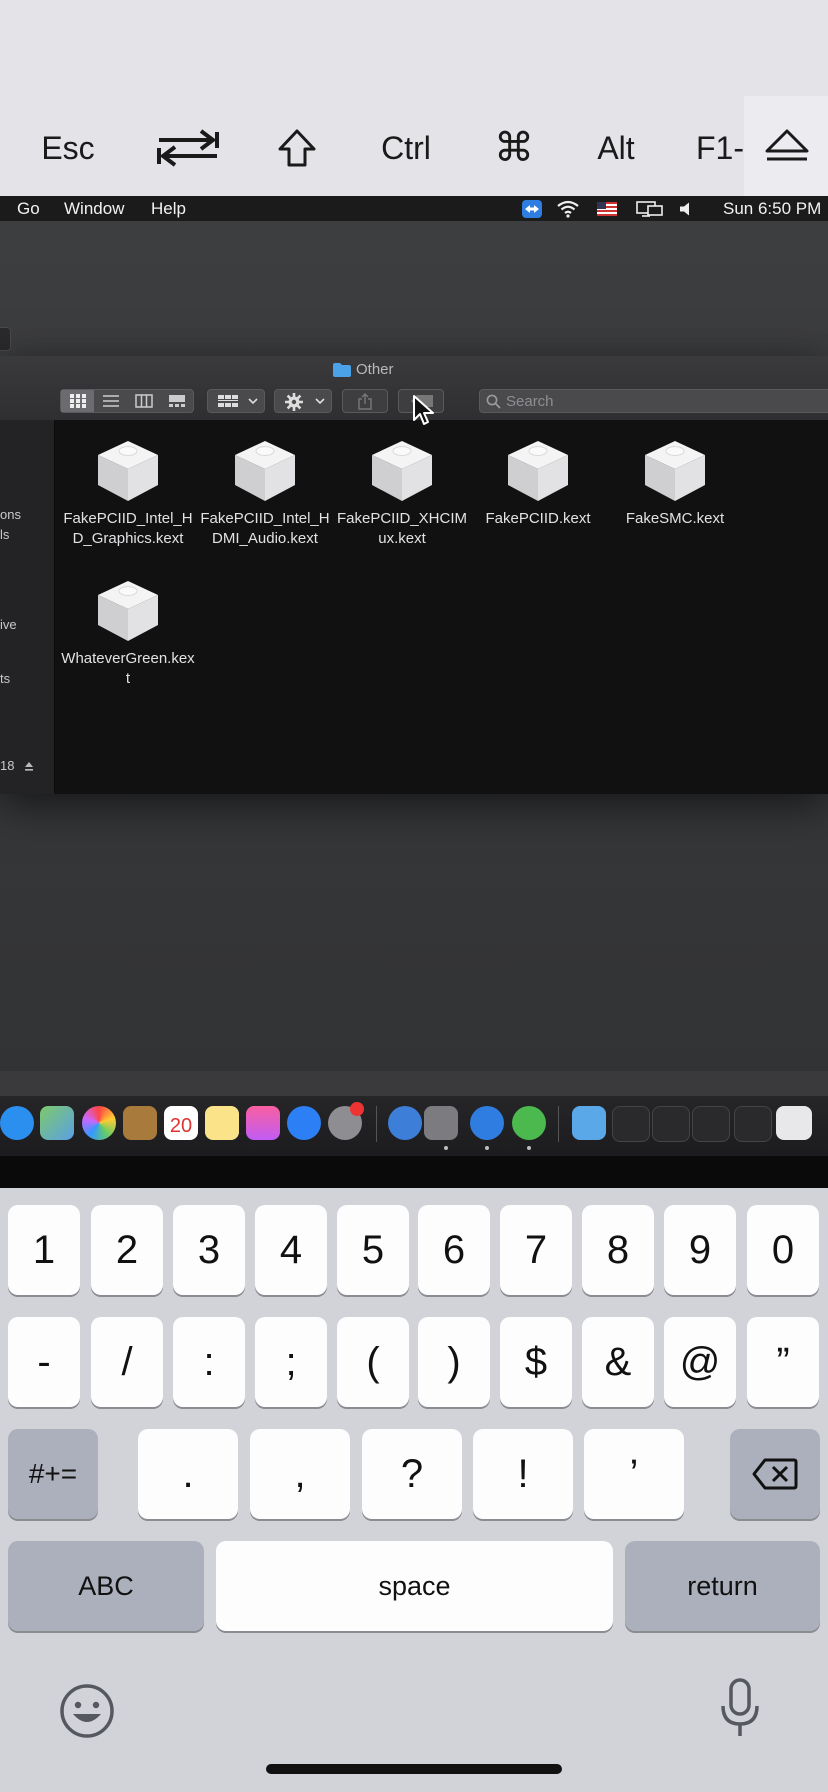 The image size is (828, 1792). What do you see at coordinates (618, 1250) in the screenshot?
I see `key-8: 8` at bounding box center [618, 1250].